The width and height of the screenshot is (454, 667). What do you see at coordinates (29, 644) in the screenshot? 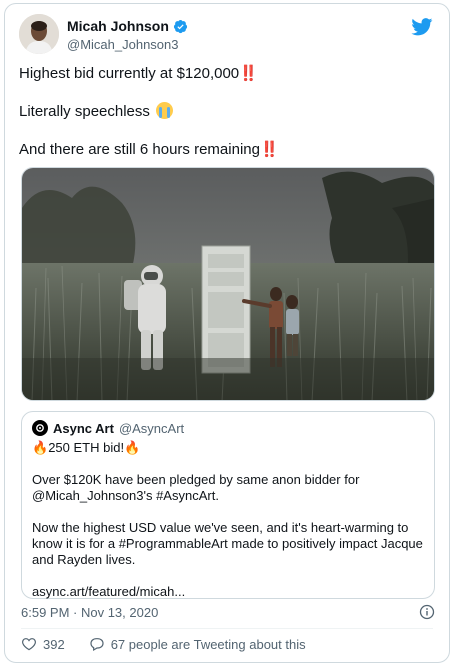
I see `heart-icon` at bounding box center [29, 644].